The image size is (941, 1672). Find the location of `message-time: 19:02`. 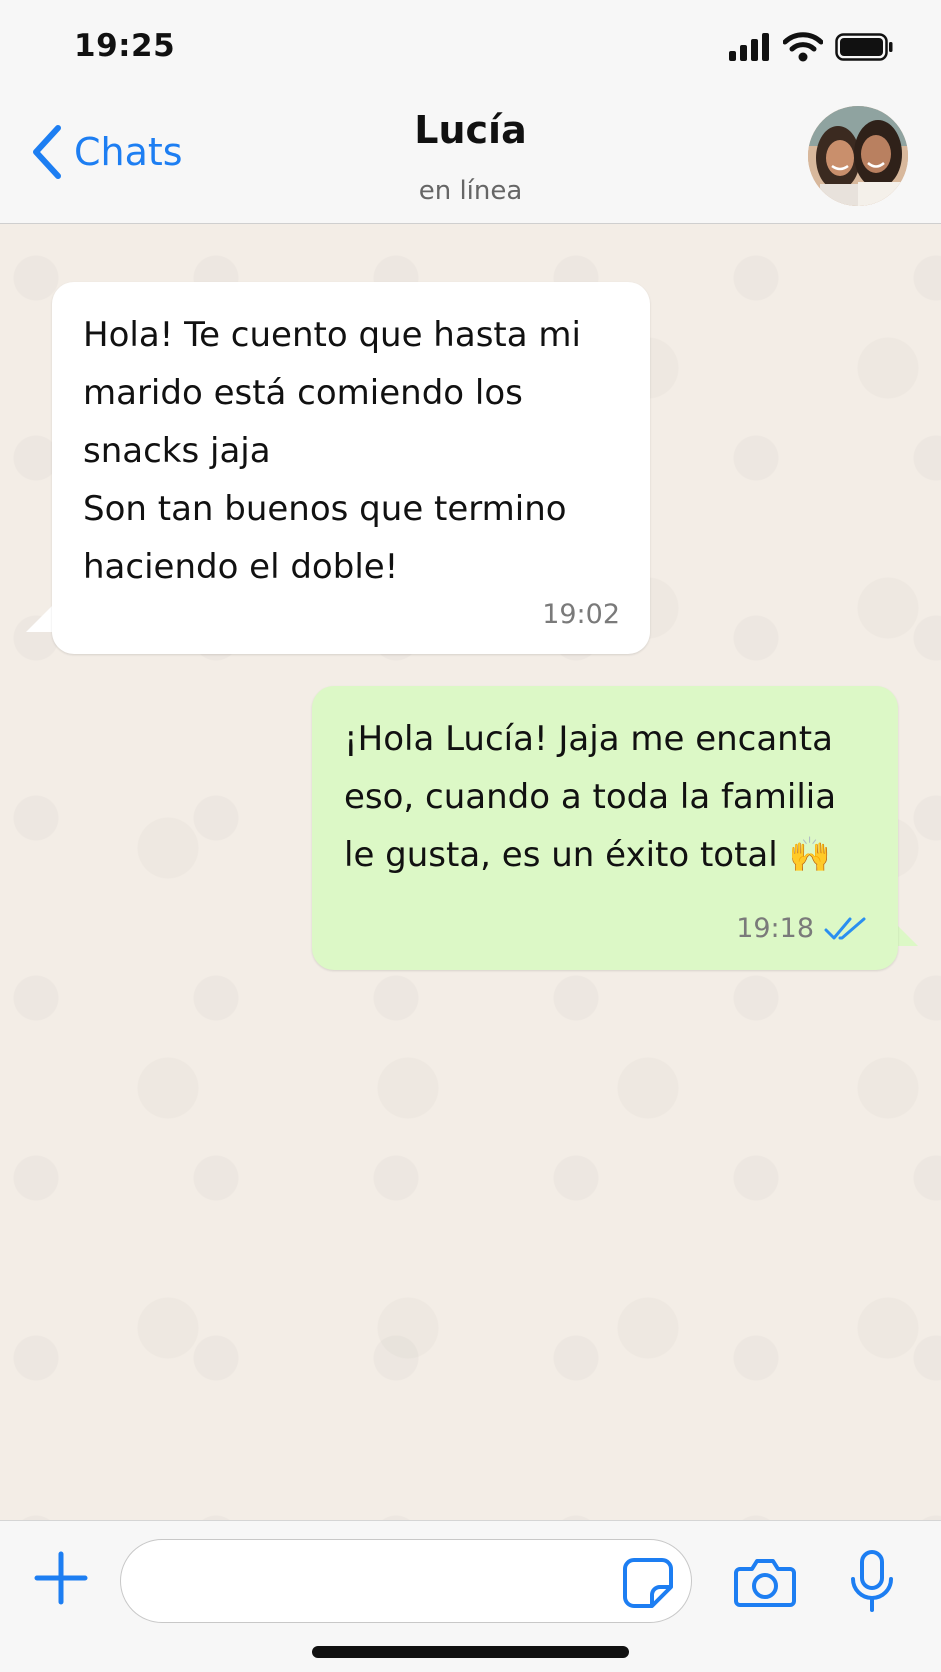

message-time: 19:02 is located at coordinates (581, 614).